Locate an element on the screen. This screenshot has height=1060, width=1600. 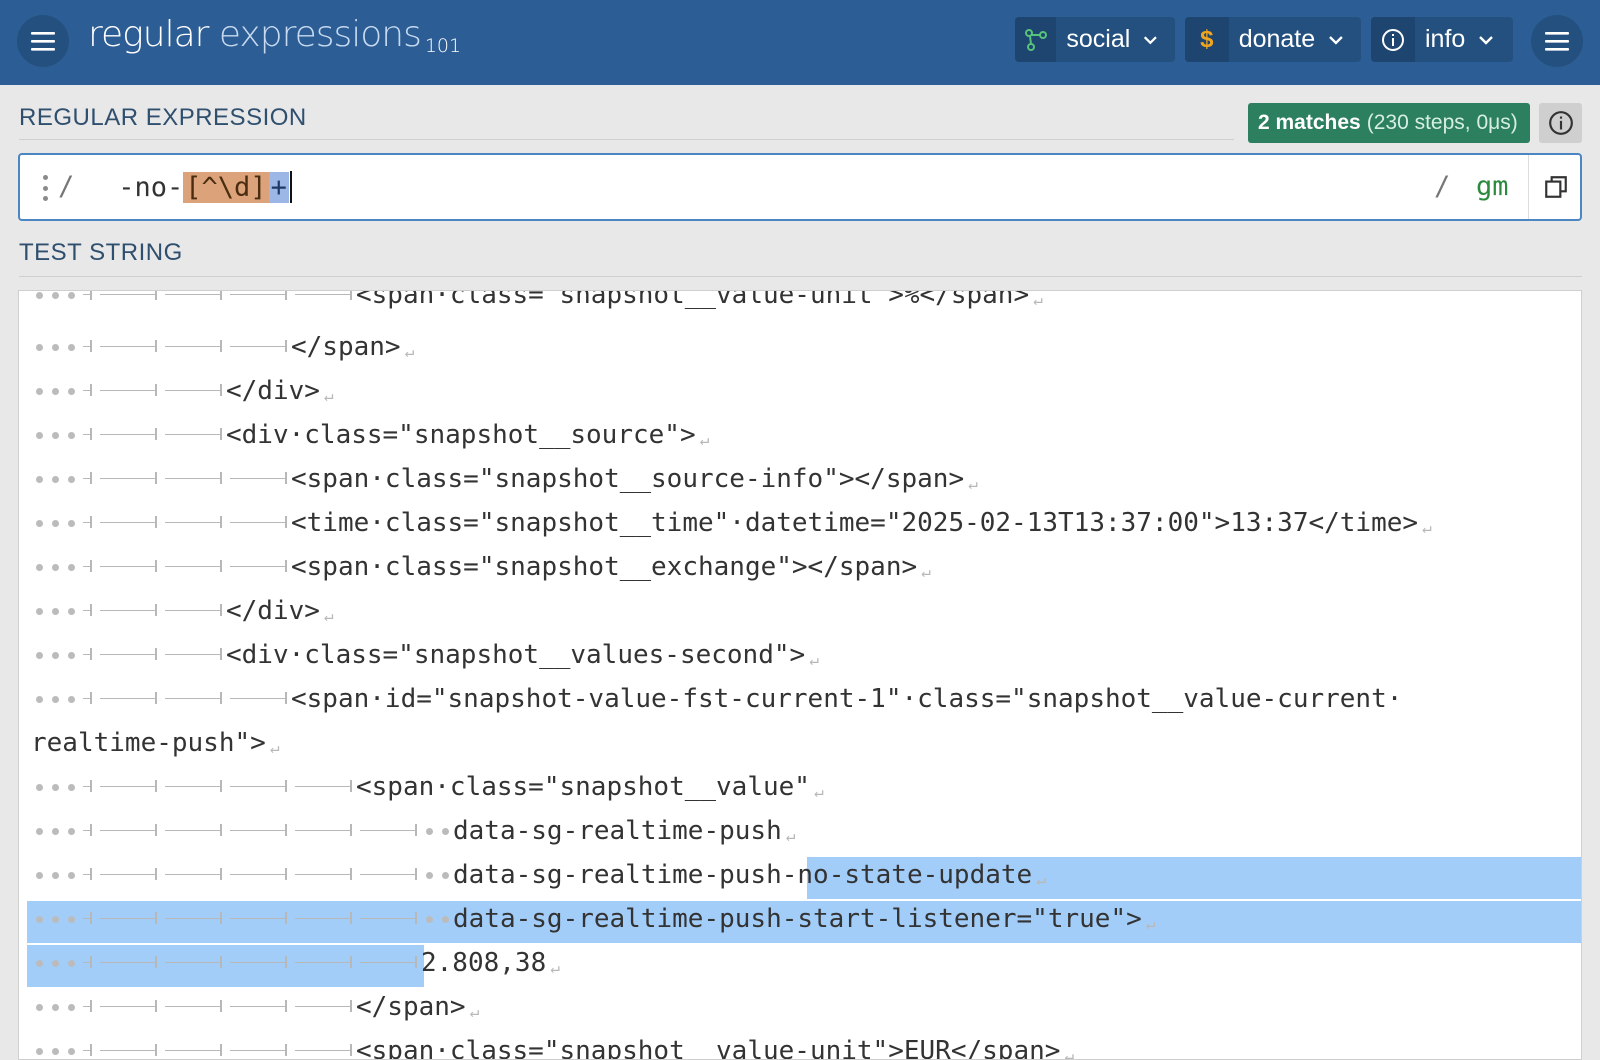
copy-icon is located at coordinates (1555, 187).